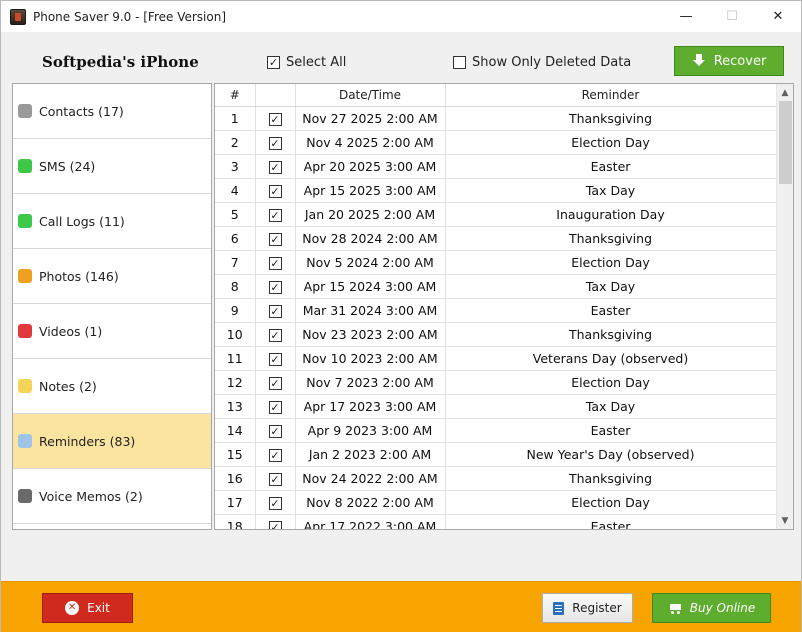 The height and width of the screenshot is (632, 802). I want to click on table-row: 17 ✓ Nov 8 2022 2:00 AM Election Day, so click(496, 502).